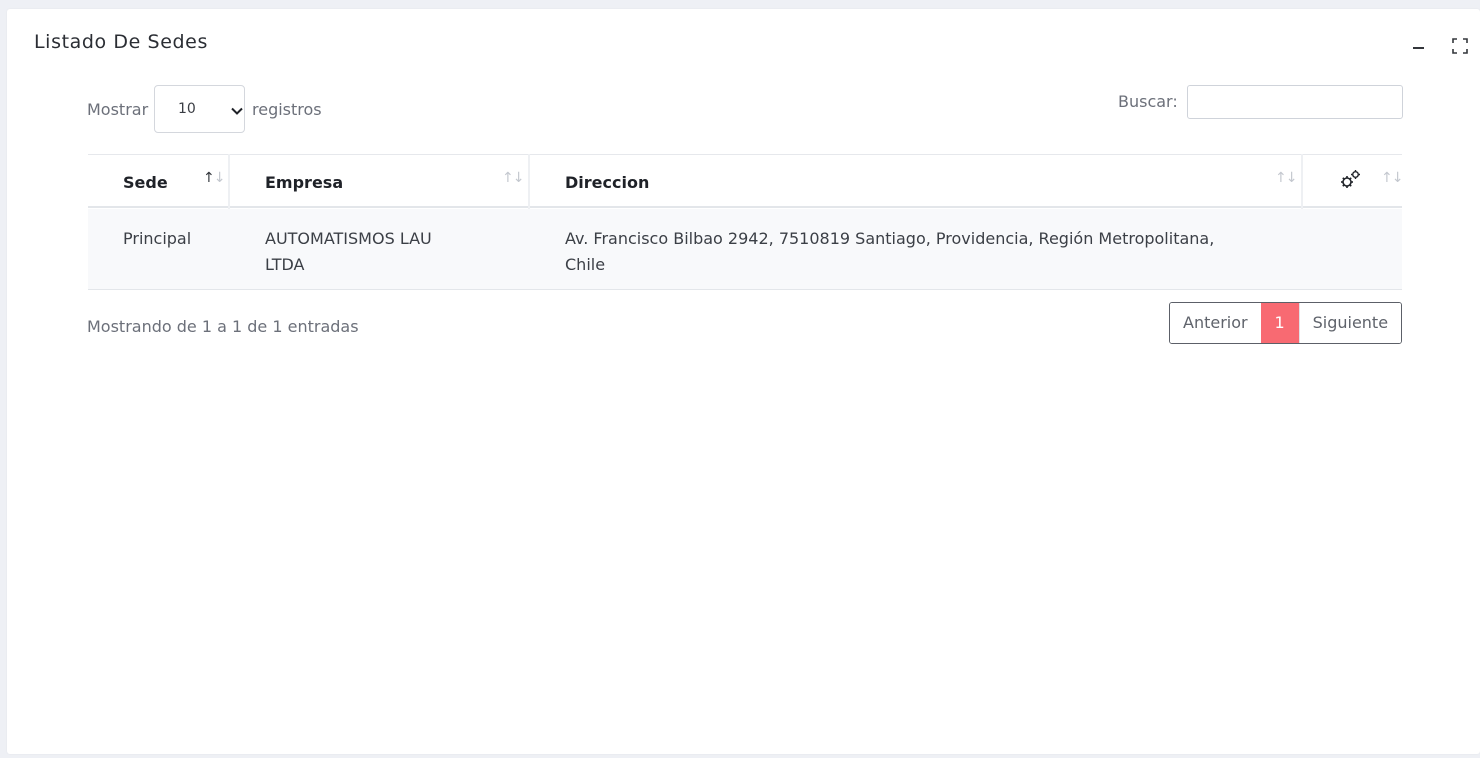 The width and height of the screenshot is (1480, 758). I want to click on search-input, so click(1295, 102).